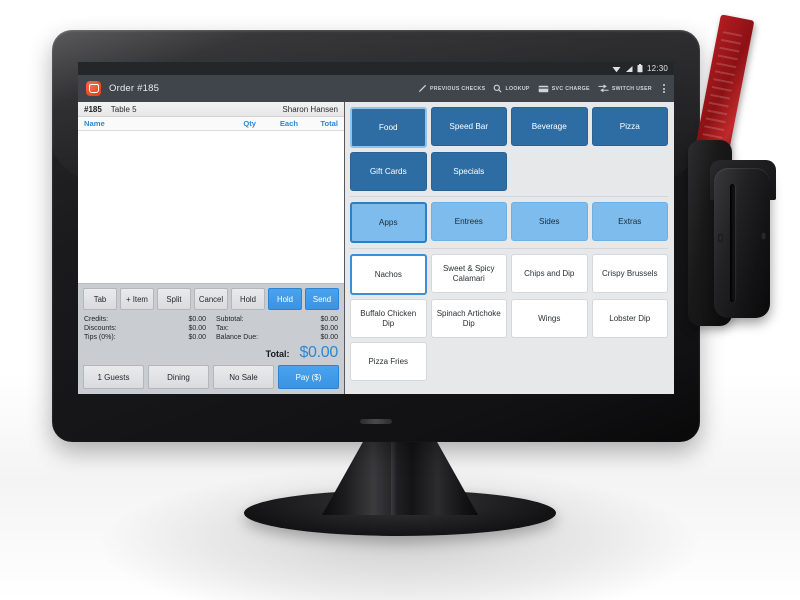  Describe the element at coordinates (197, 328) in the screenshot. I see `discounts-value: $0.00` at that location.